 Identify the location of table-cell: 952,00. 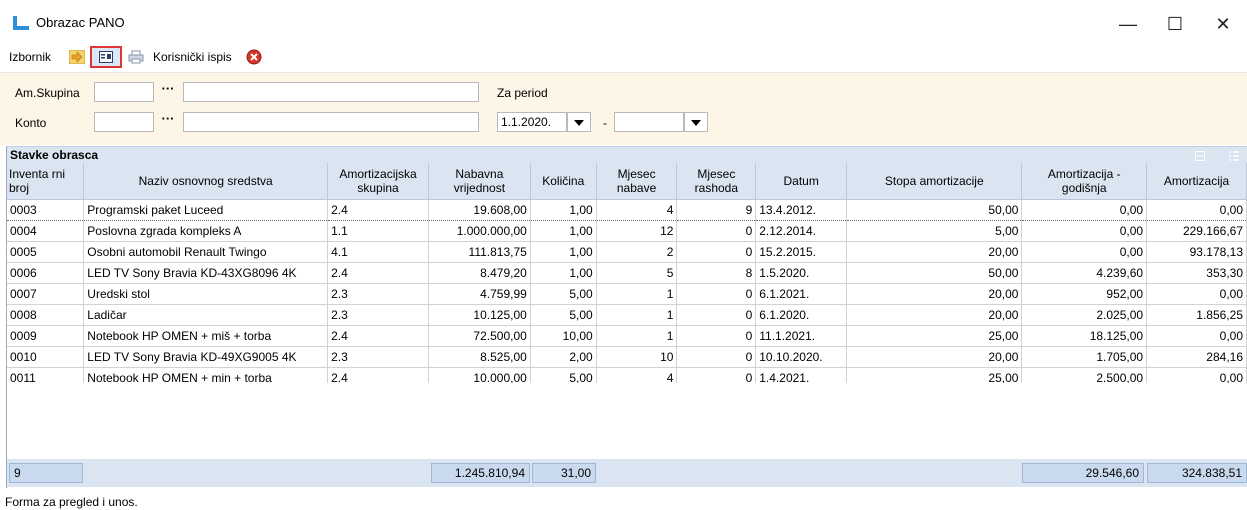
(1084, 294).